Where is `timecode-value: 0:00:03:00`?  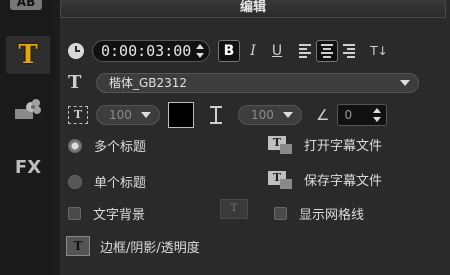 timecode-value: 0:00:03:00 is located at coordinates (146, 51).